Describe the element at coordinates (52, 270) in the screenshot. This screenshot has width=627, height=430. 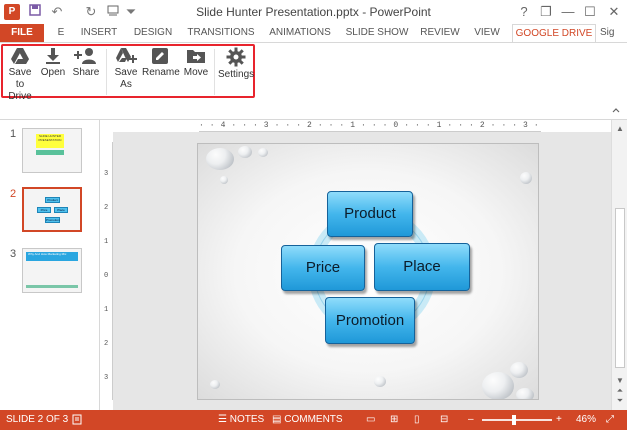
I see `slide-thumbnail-3: Why And How Marketing Mix` at that location.